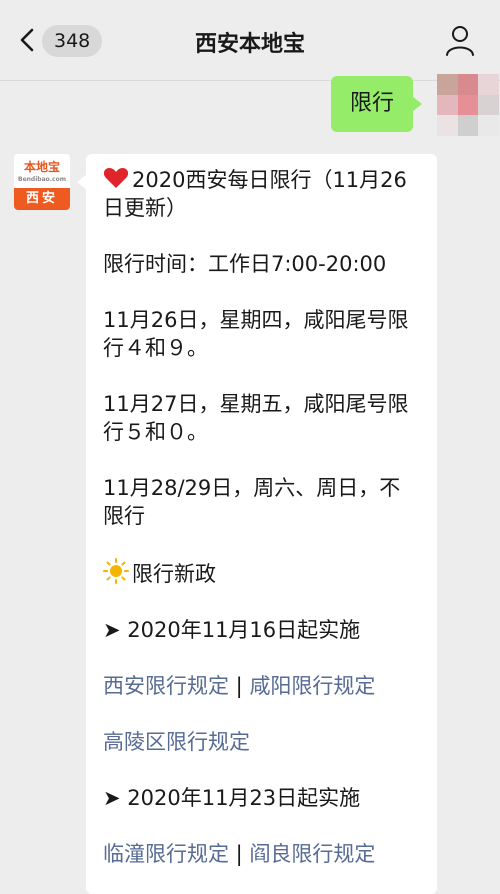 The width and height of the screenshot is (500, 894). I want to click on logo: 本地宝 Bendibao.com, so click(42, 171).